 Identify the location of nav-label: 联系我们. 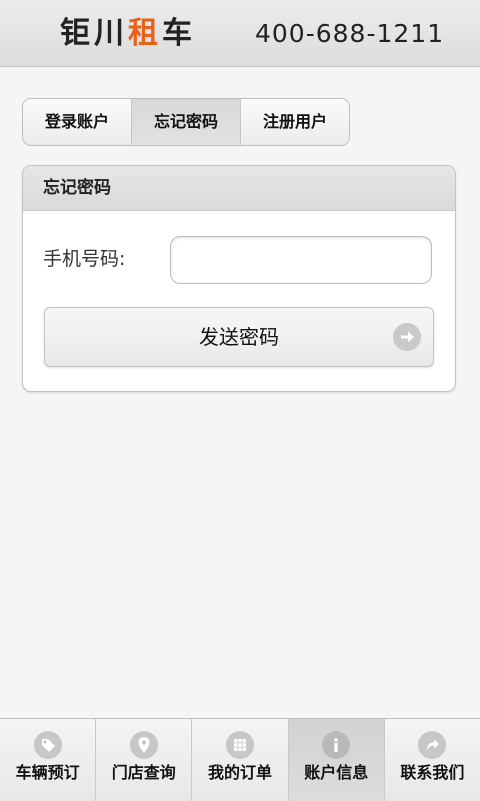
(432, 772).